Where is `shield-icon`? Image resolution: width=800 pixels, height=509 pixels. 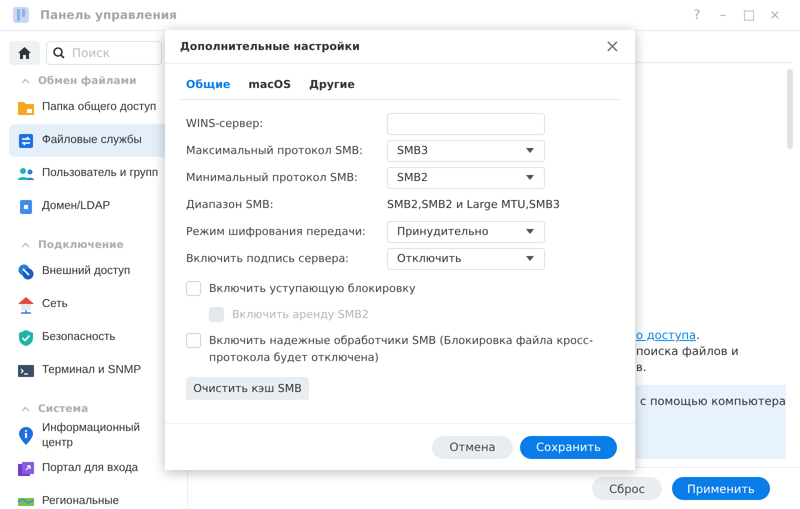
shield-icon is located at coordinates (26, 337).